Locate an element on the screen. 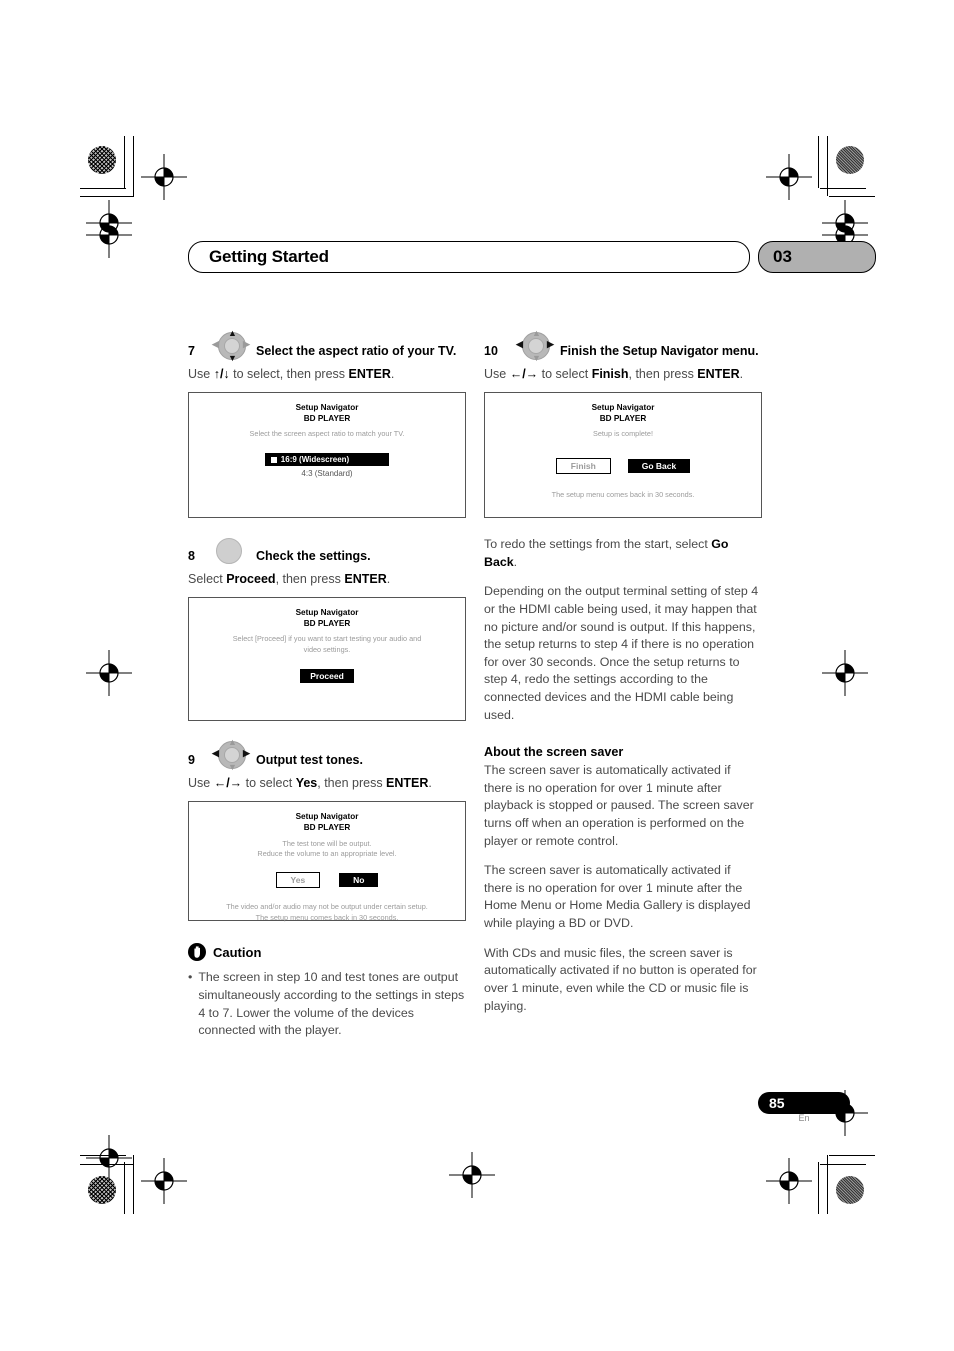  page-number: 85 is located at coordinates (777, 1103).